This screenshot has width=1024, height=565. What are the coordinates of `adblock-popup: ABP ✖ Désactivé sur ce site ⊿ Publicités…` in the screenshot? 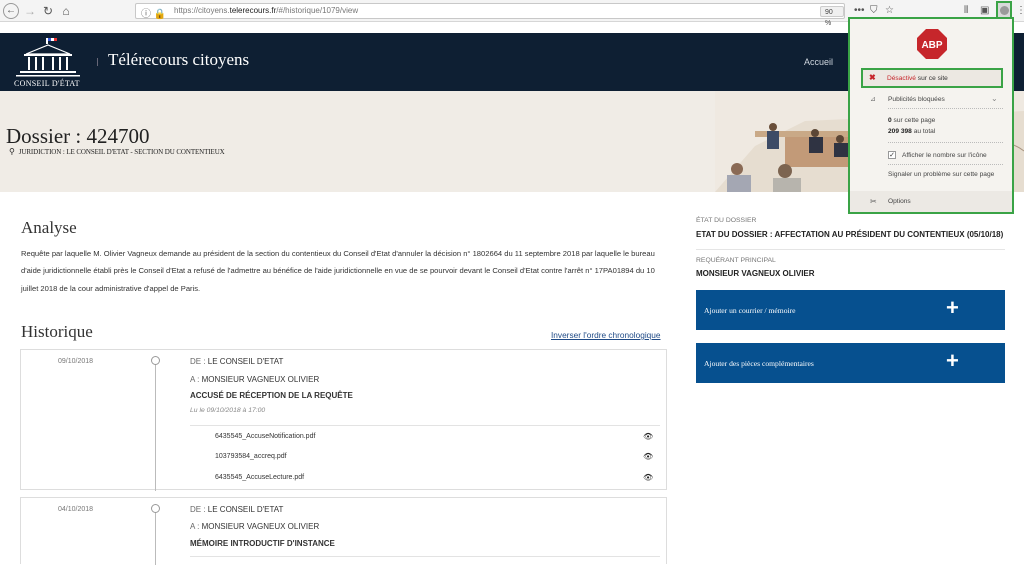 It's located at (931, 115).